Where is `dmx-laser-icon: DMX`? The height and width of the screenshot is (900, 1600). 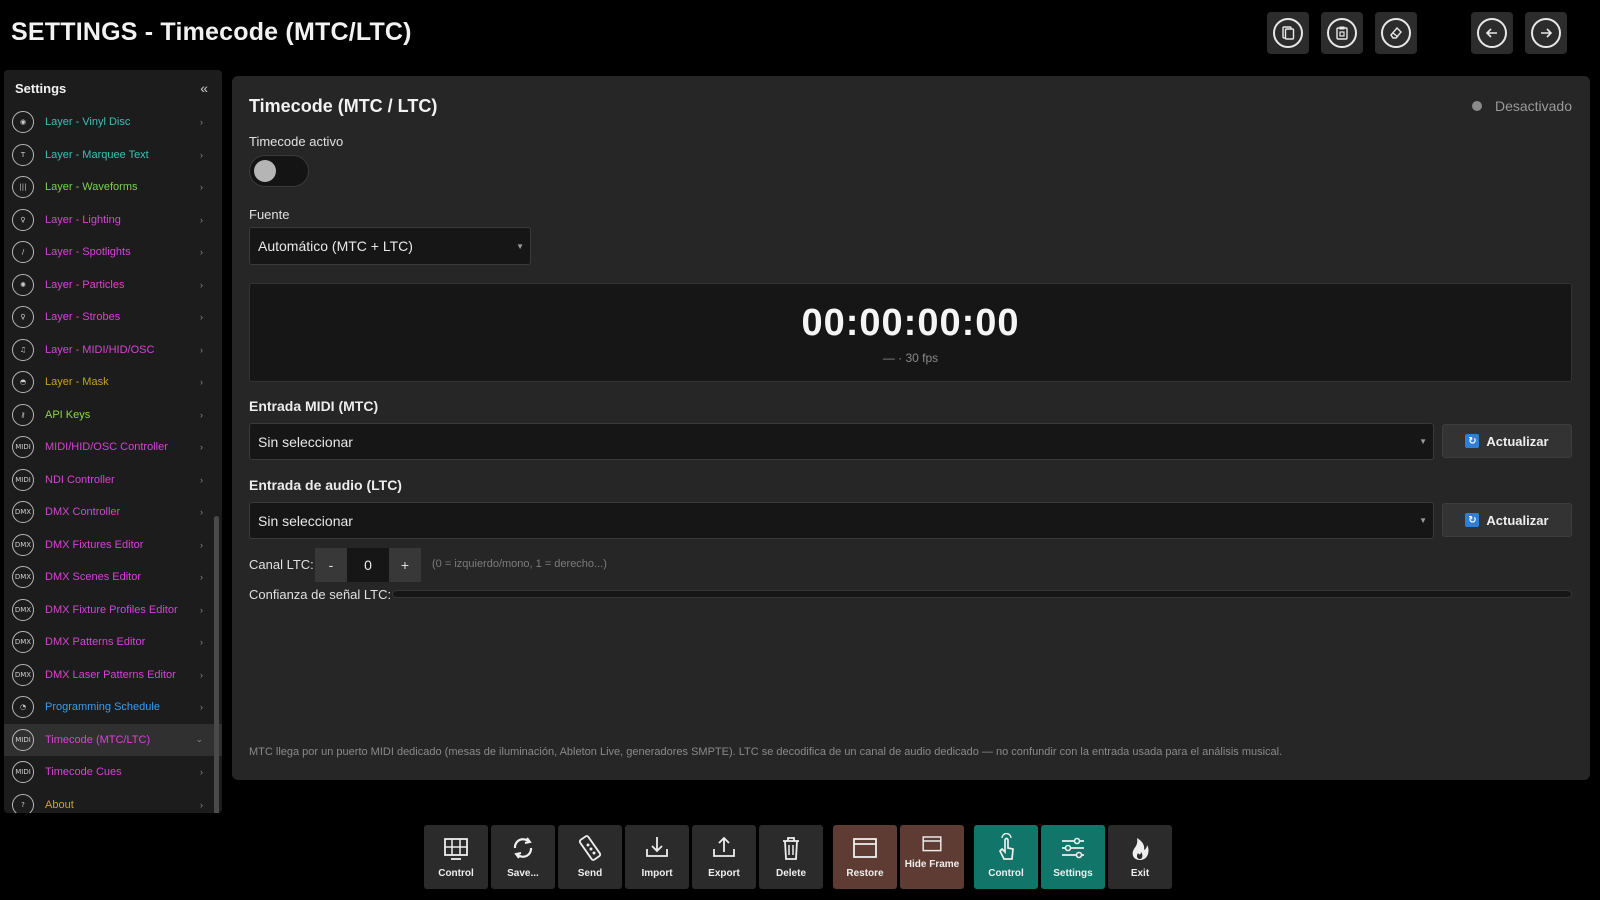
dmx-laser-icon: DMX is located at coordinates (23, 674).